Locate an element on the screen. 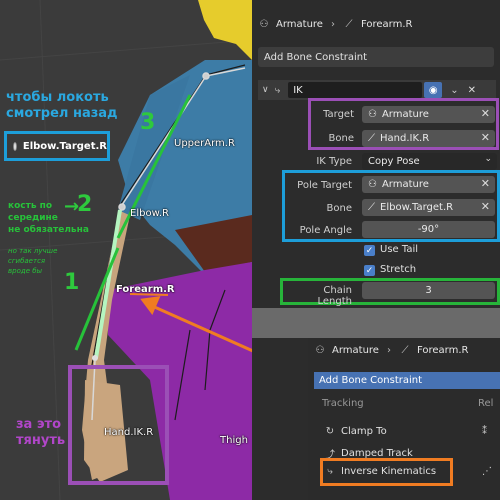 The width and height of the screenshot is (500, 500). inset-add-bone-constraint-title: Add Bone Constraint is located at coordinates (407, 380).